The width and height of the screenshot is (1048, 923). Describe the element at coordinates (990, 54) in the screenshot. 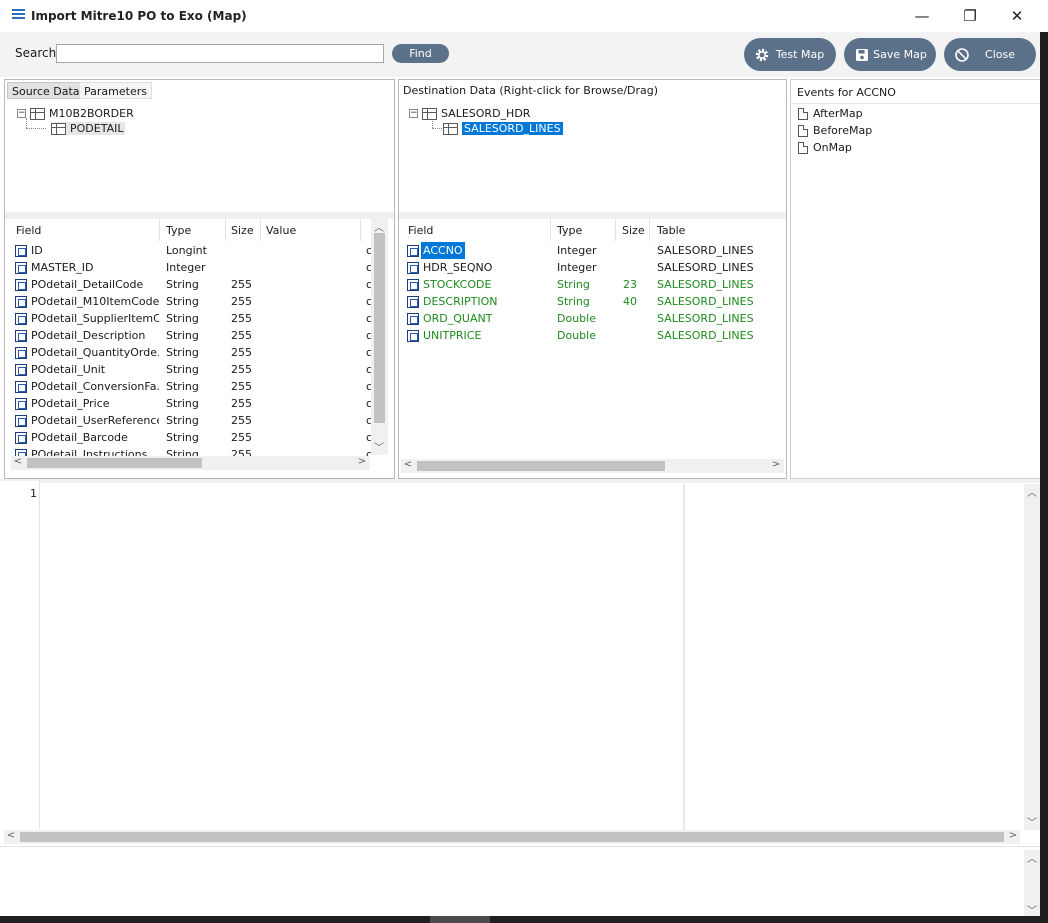

I see `close-button: Close` at that location.